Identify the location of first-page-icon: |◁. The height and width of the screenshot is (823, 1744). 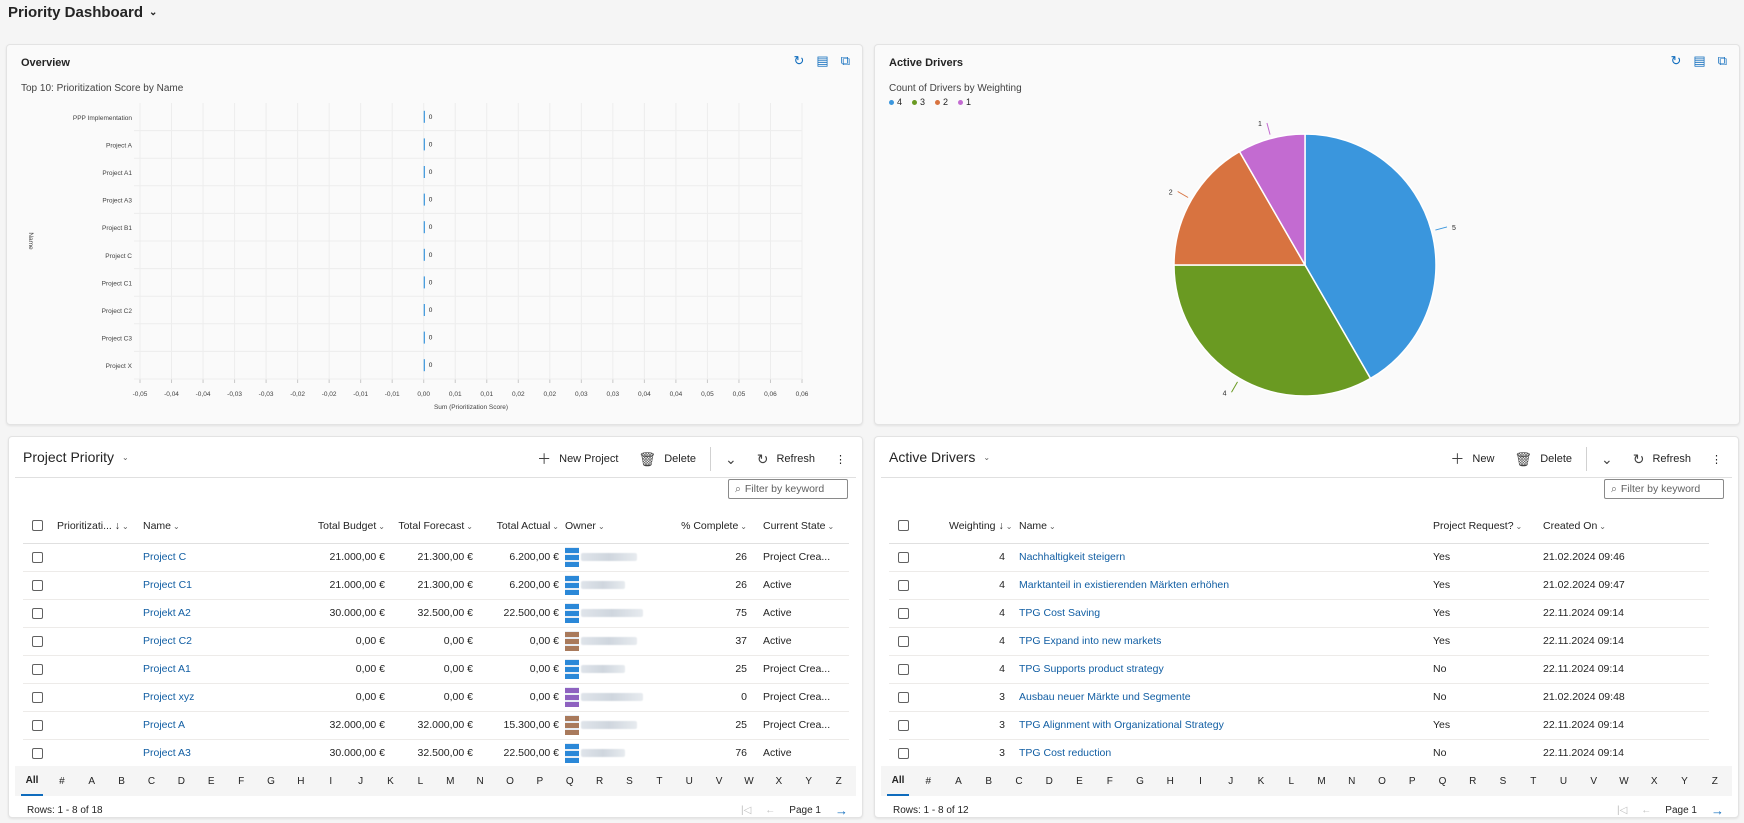
(1622, 810).